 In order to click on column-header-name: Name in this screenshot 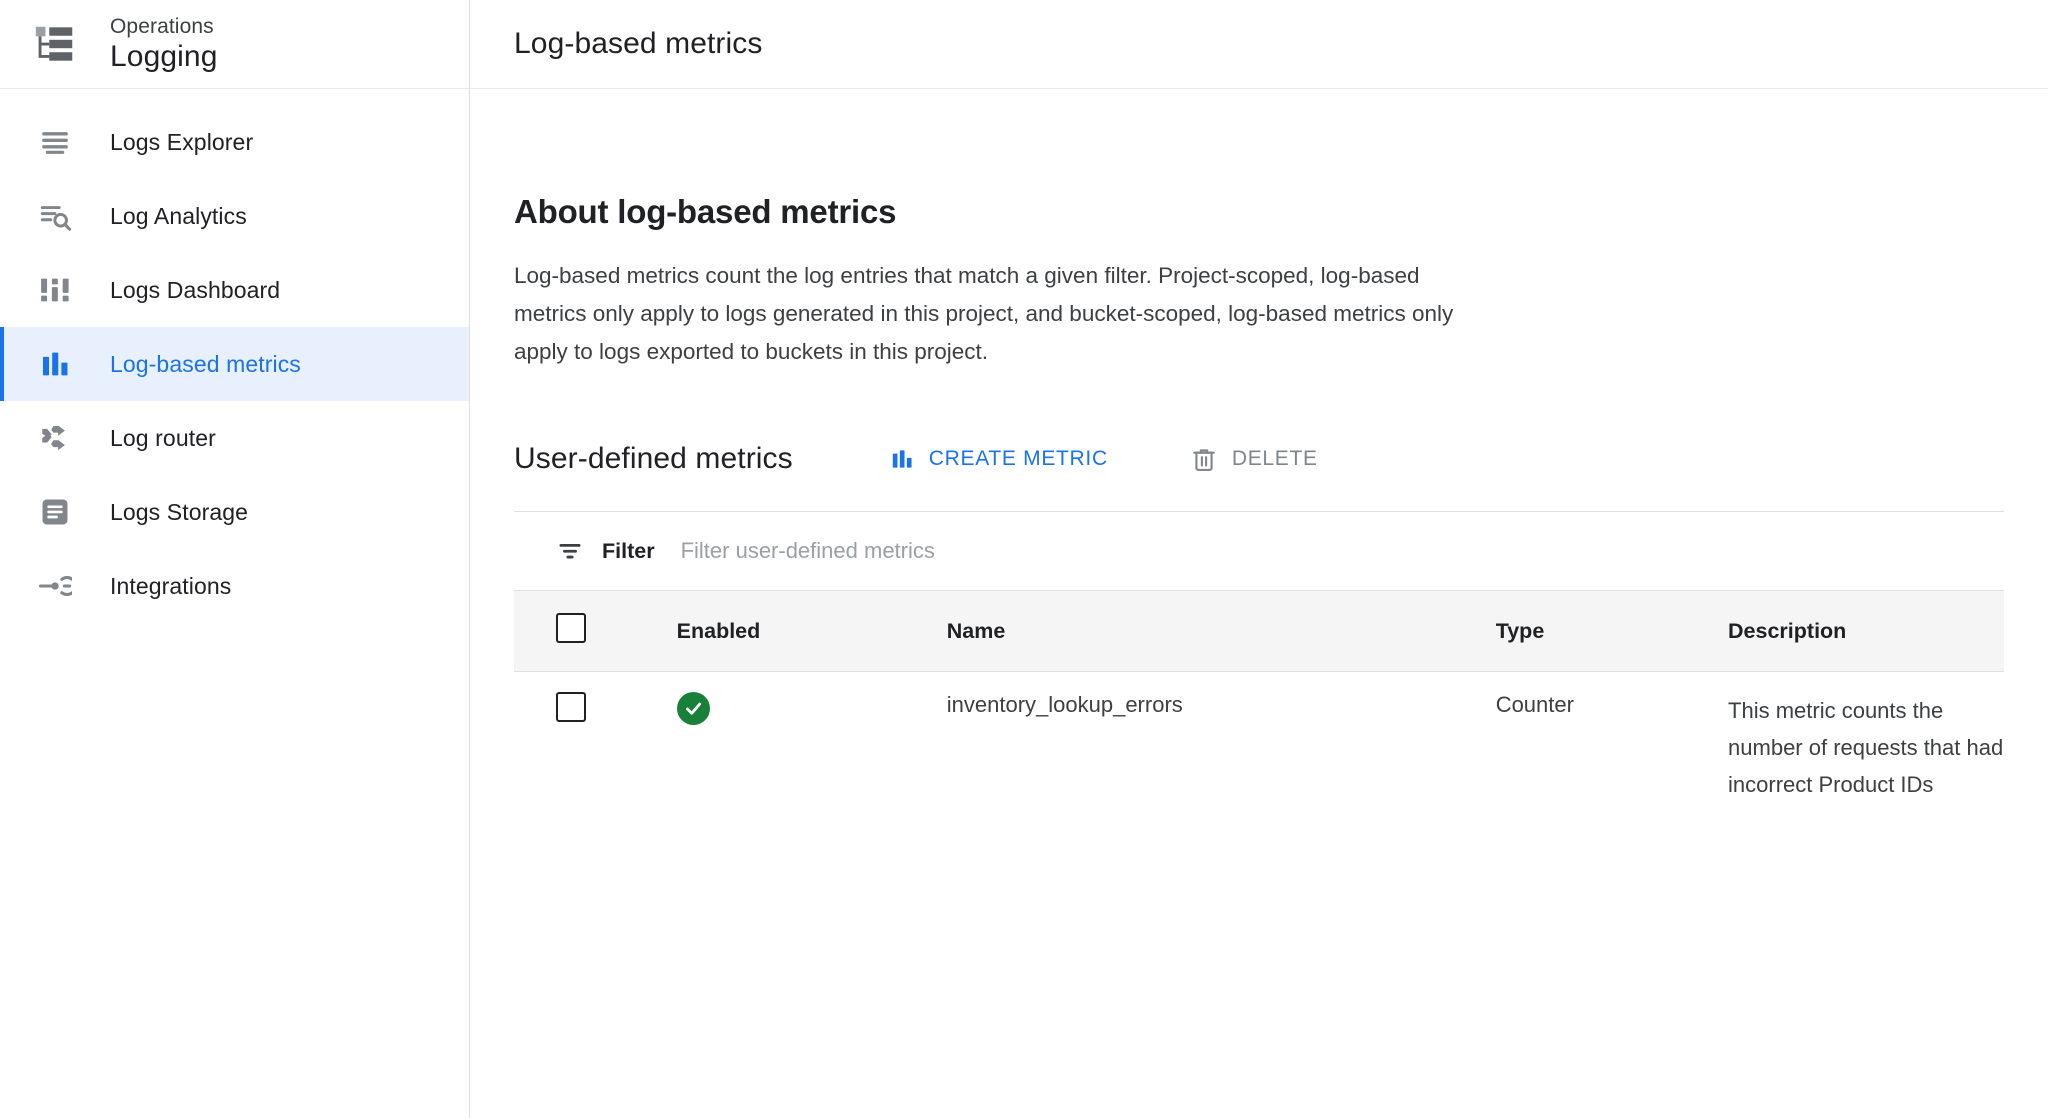, I will do `click(1221, 631)`.